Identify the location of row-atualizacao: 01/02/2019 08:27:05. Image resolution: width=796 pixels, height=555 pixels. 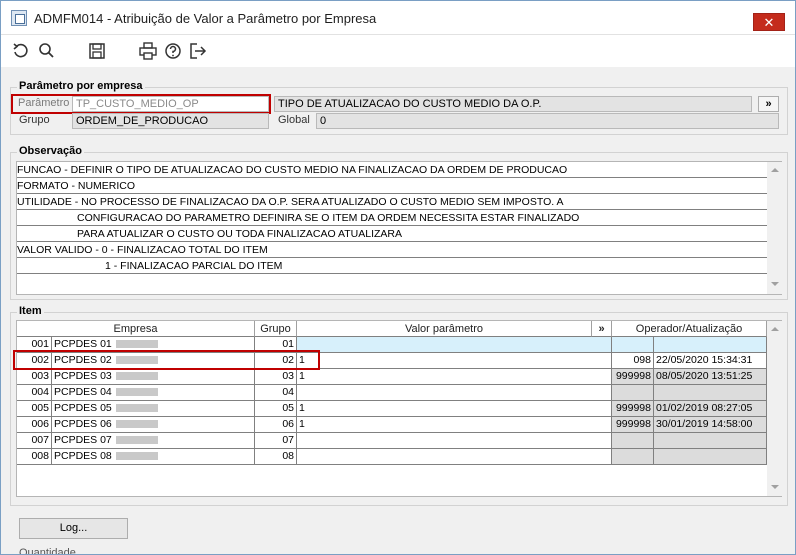
(710, 409).